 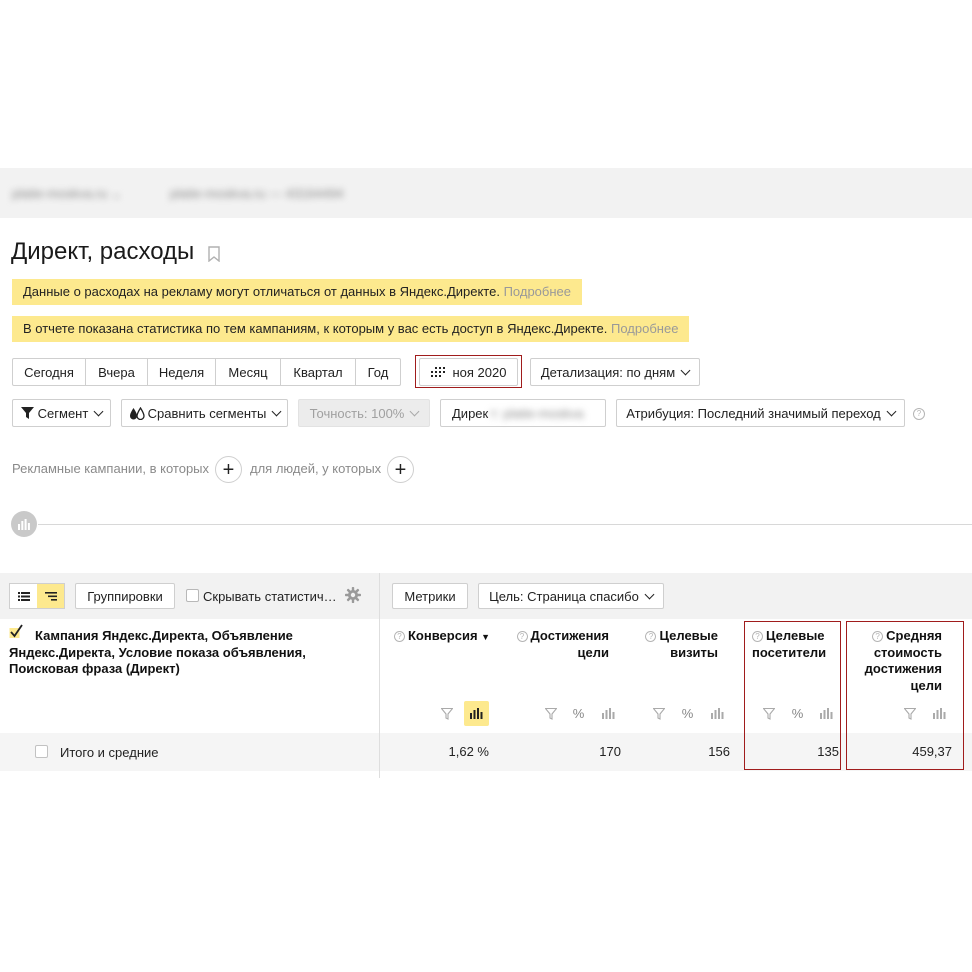 I want to click on campaigns-hint: Рекламные кампании, в которых, so click(x=111, y=468).